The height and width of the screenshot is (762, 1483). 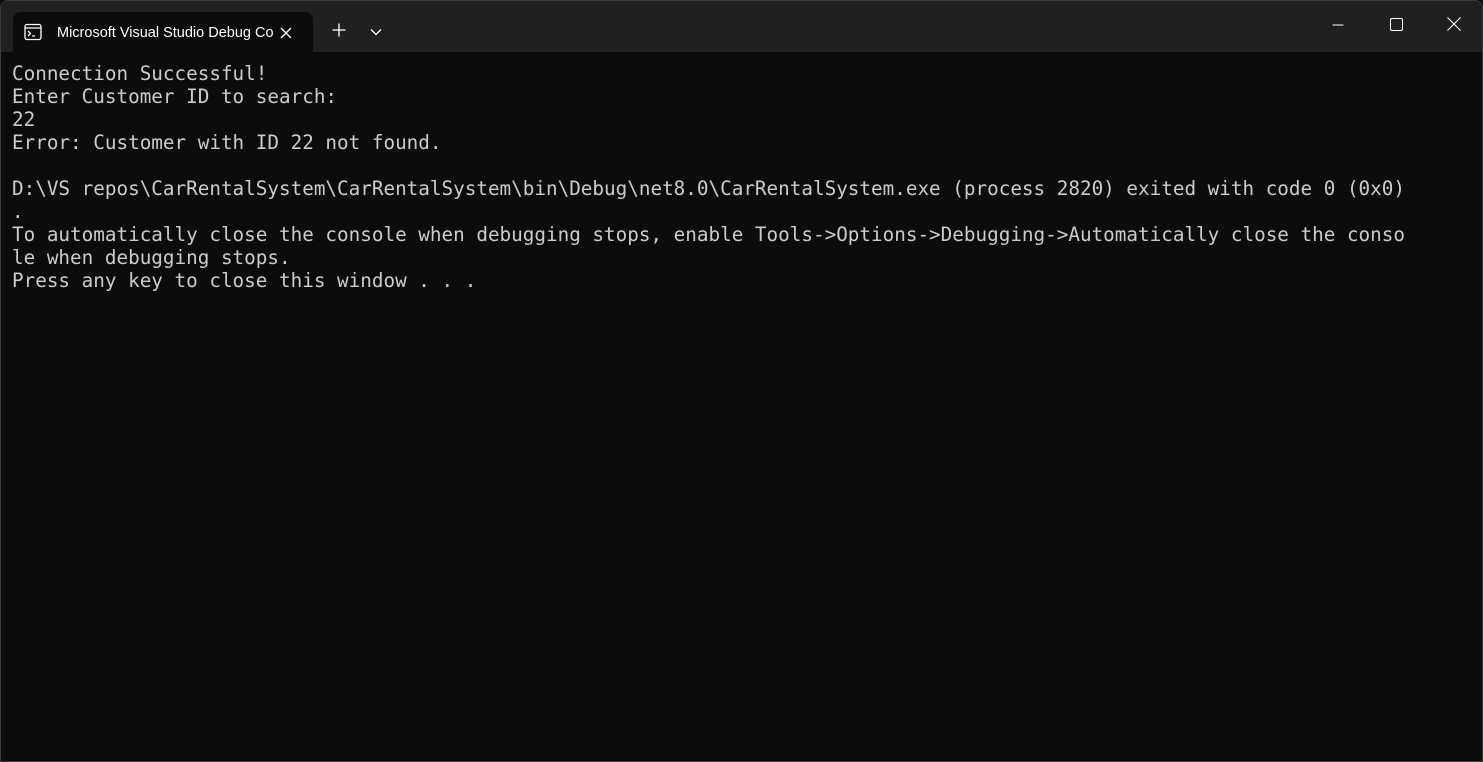 What do you see at coordinates (165, 33) in the screenshot?
I see `tab-title: Microsoft Visual Studio Debug Console` at bounding box center [165, 33].